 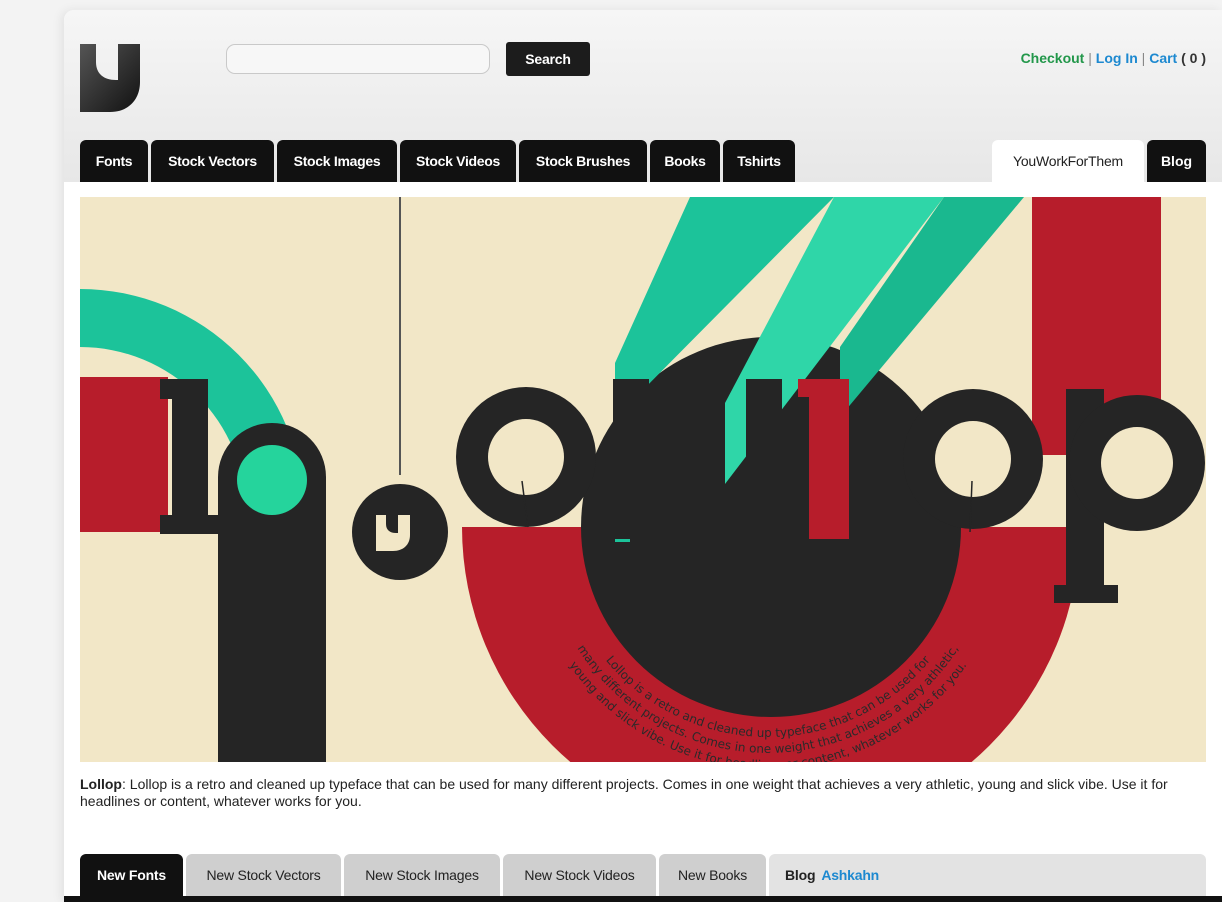 I want to click on tab-new-stock-vectors: New Stock Vectors, so click(x=263, y=875).